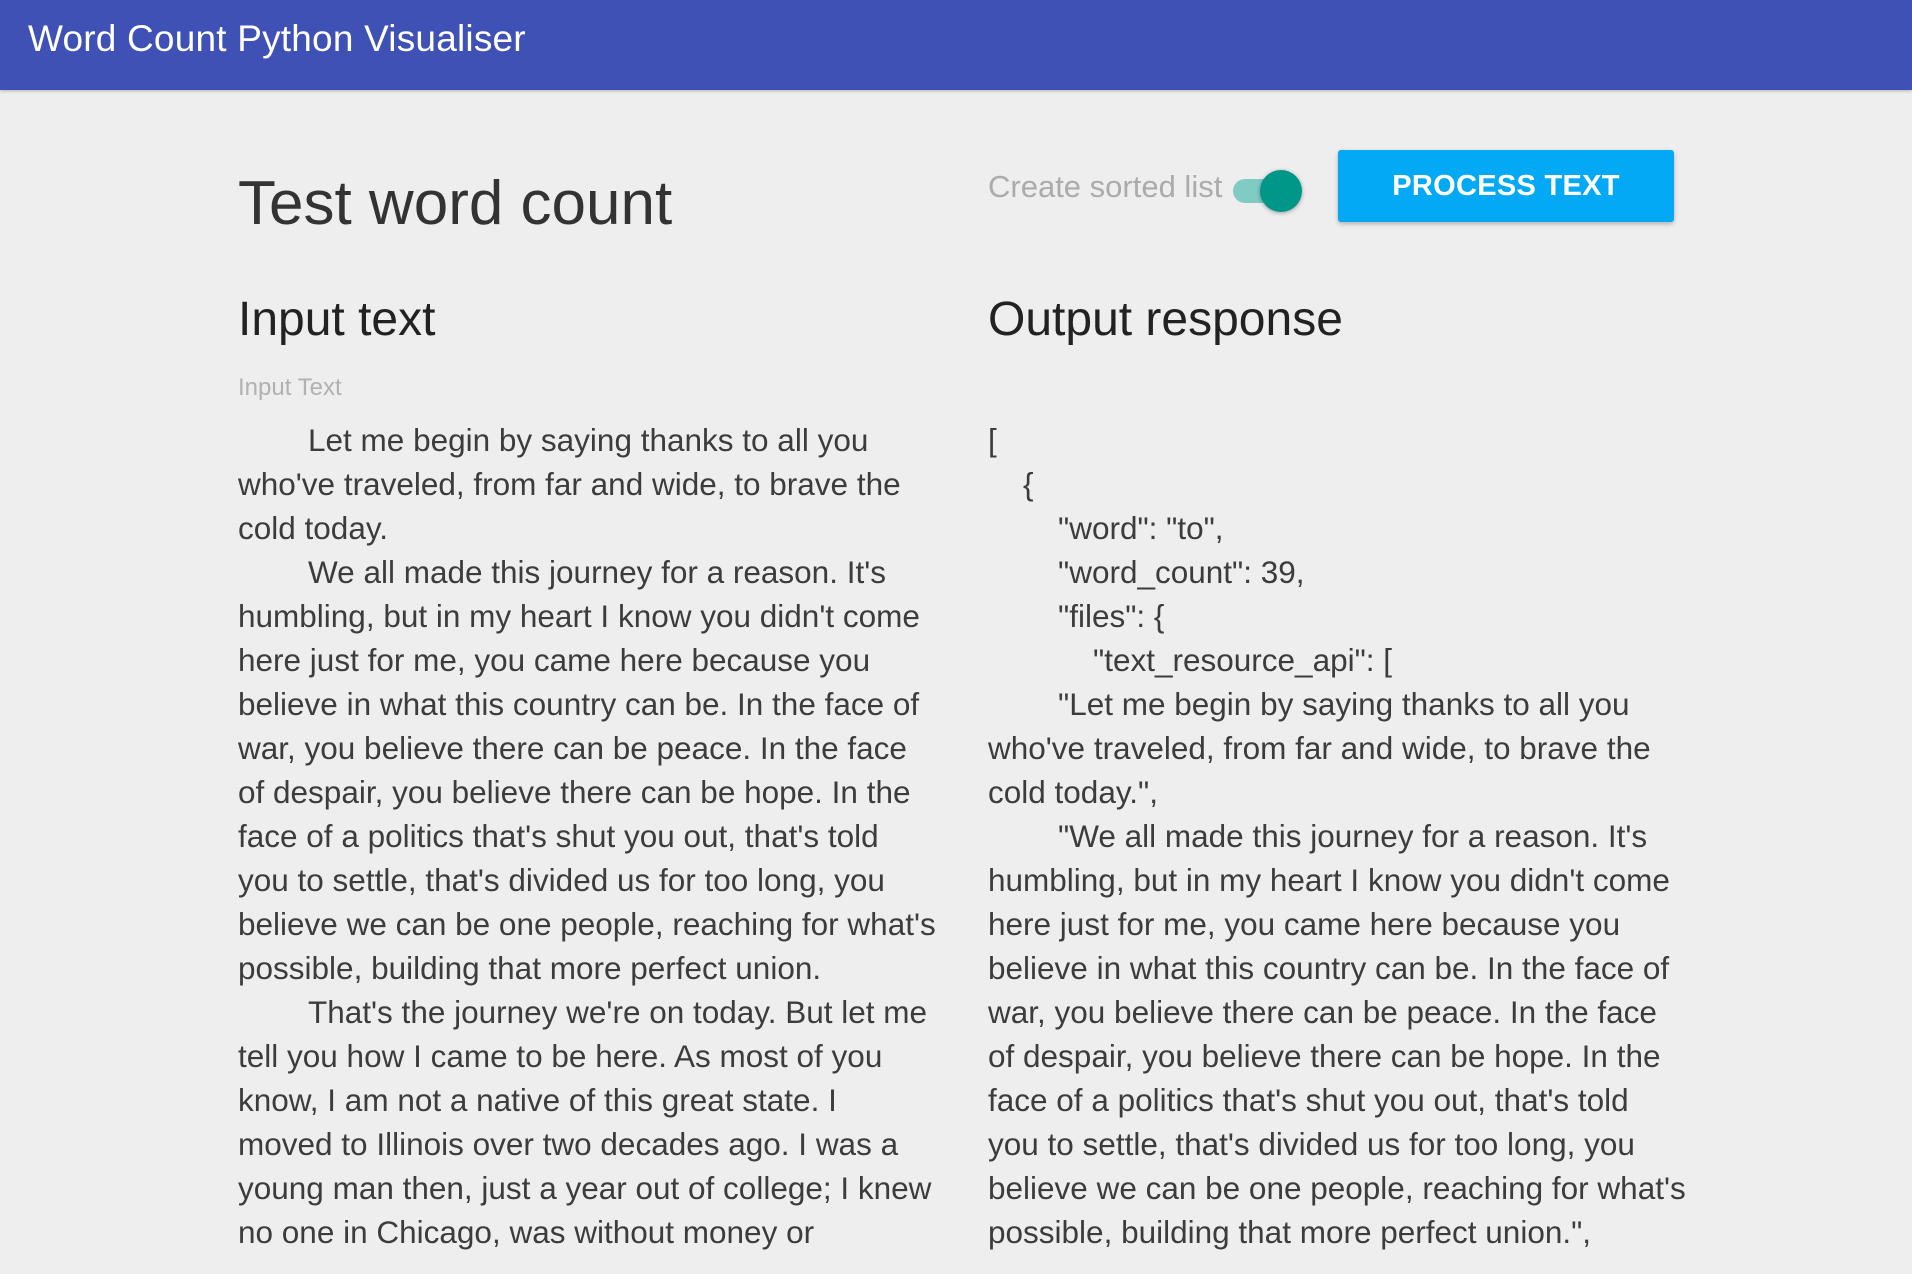 The width and height of the screenshot is (1912, 1274). Describe the element at coordinates (1281, 191) in the screenshot. I see `toggle-thumb` at that location.